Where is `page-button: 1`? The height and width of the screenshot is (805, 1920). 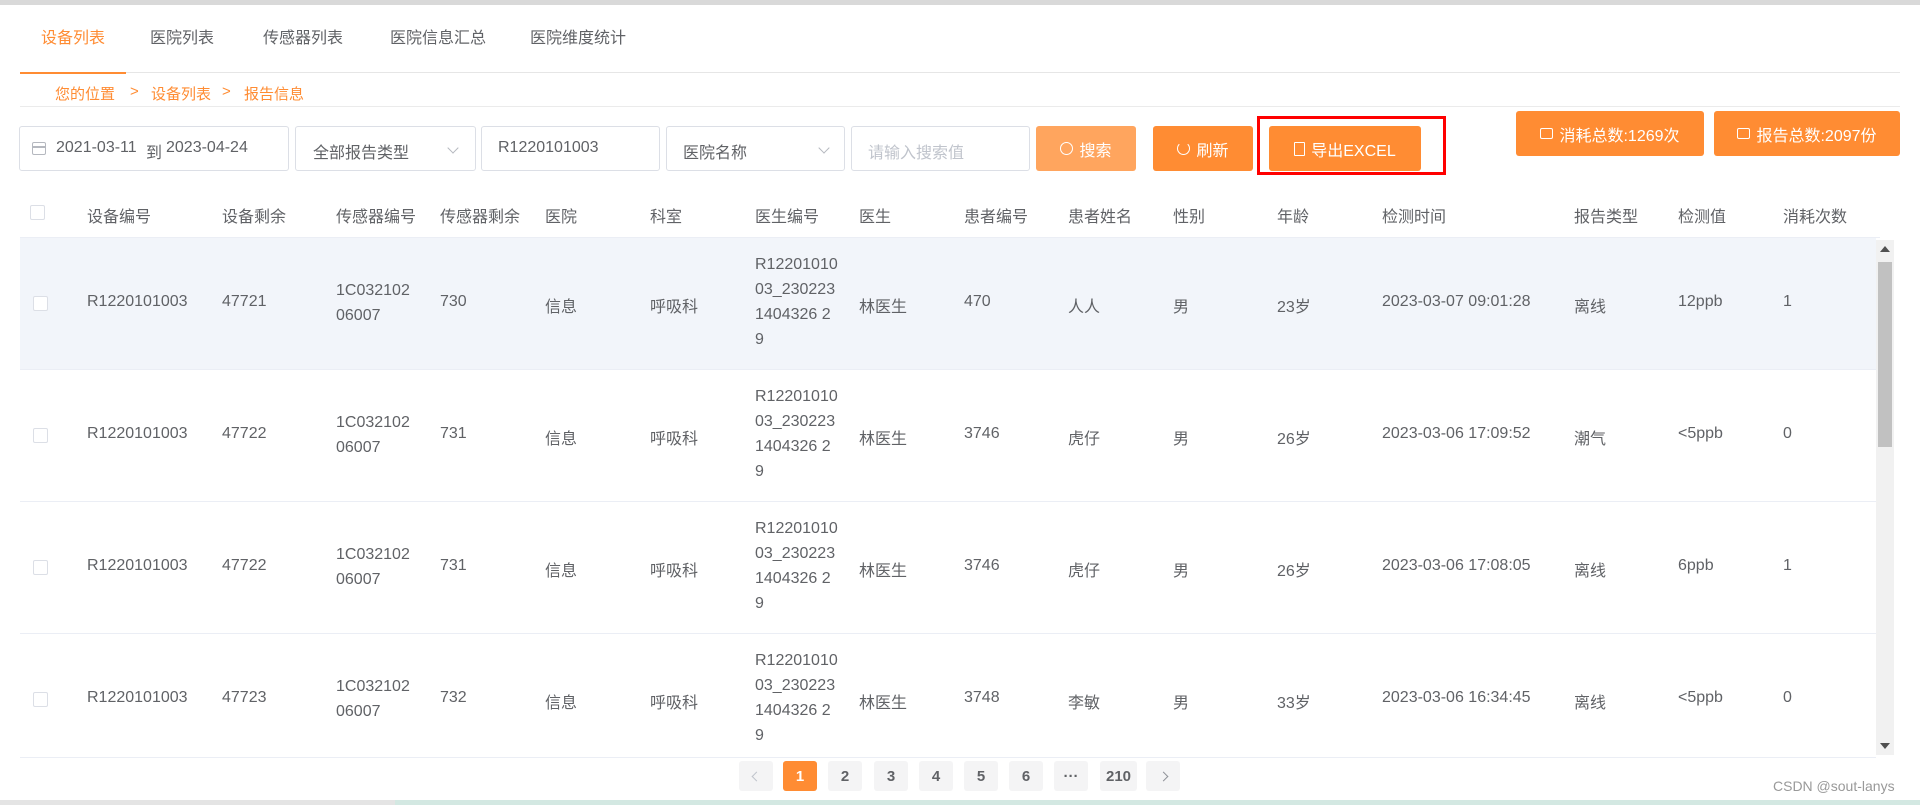
page-button: 1 is located at coordinates (800, 776).